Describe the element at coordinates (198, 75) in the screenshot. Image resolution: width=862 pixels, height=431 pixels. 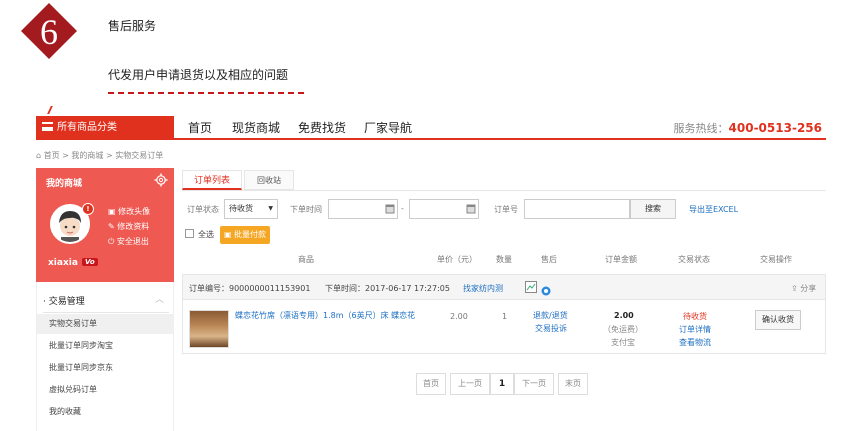
I see `step-description: 代发用户申请退货以及相应的问题` at that location.